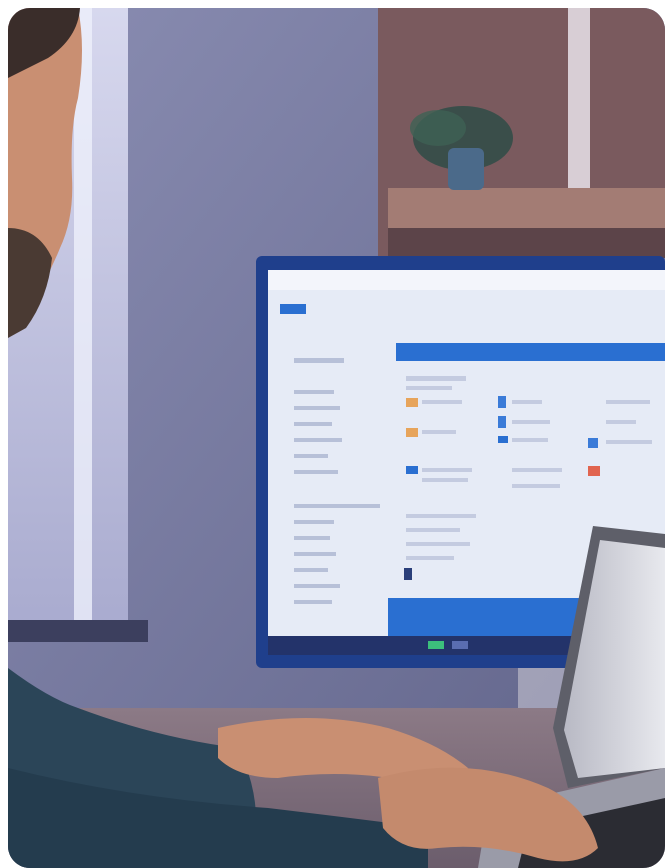 The image size is (665, 868). I want to click on calendar-icon, so click(594, 471).